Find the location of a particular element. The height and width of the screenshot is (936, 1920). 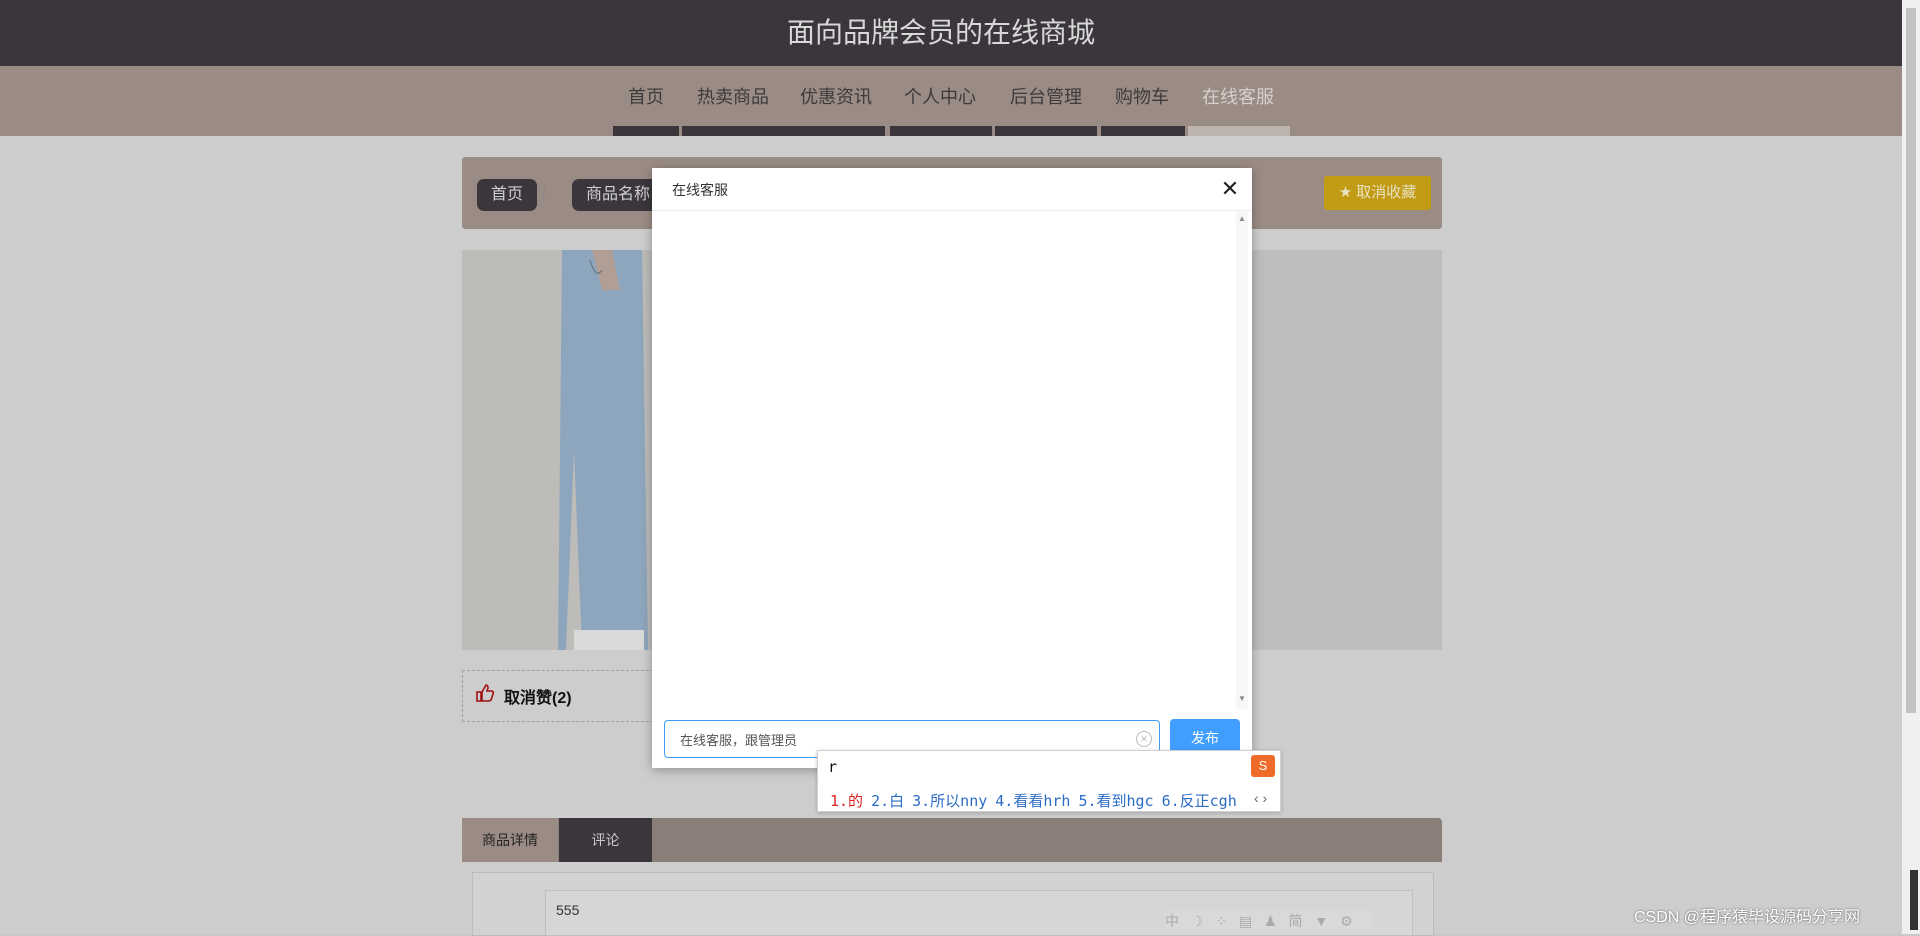

product-image is located at coordinates (557, 450).